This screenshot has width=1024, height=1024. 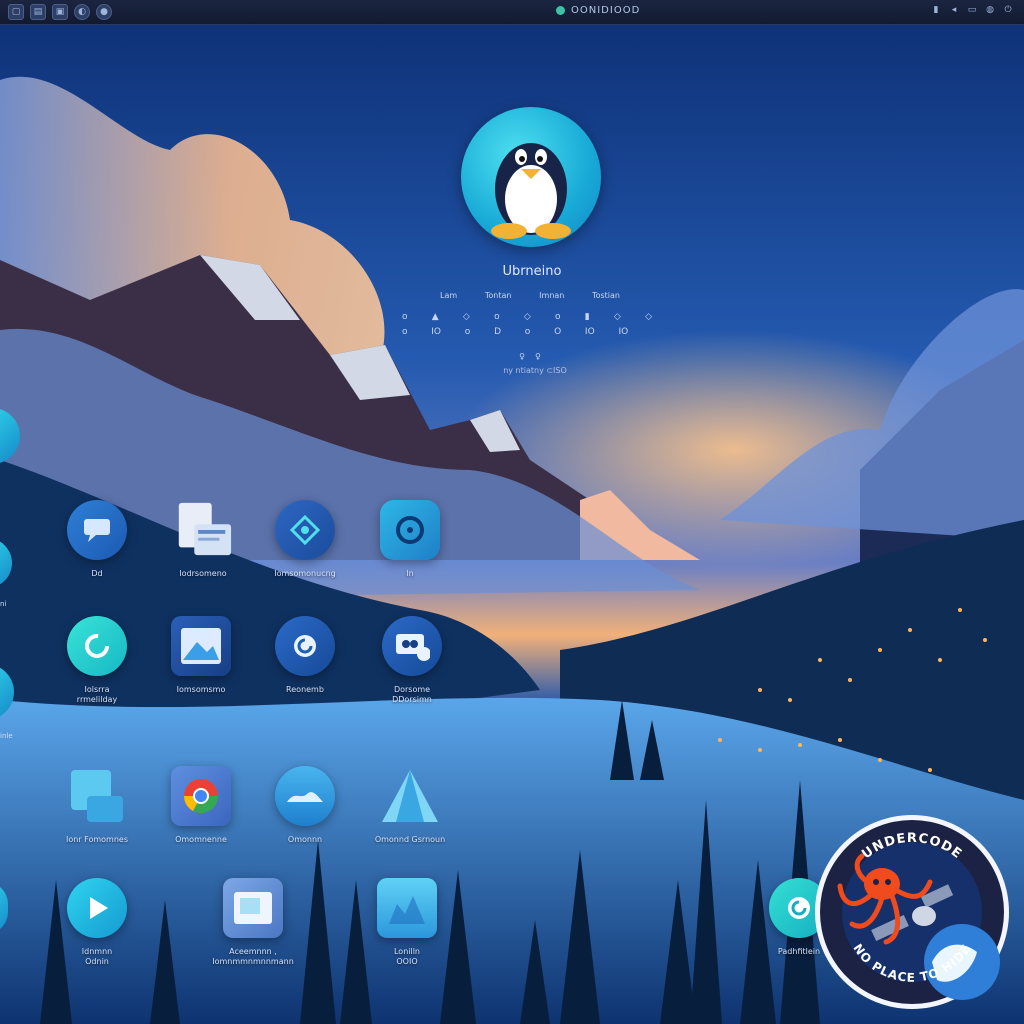 I want to click on app-launcher-item: Lonilln OOIO, so click(x=407, y=922).